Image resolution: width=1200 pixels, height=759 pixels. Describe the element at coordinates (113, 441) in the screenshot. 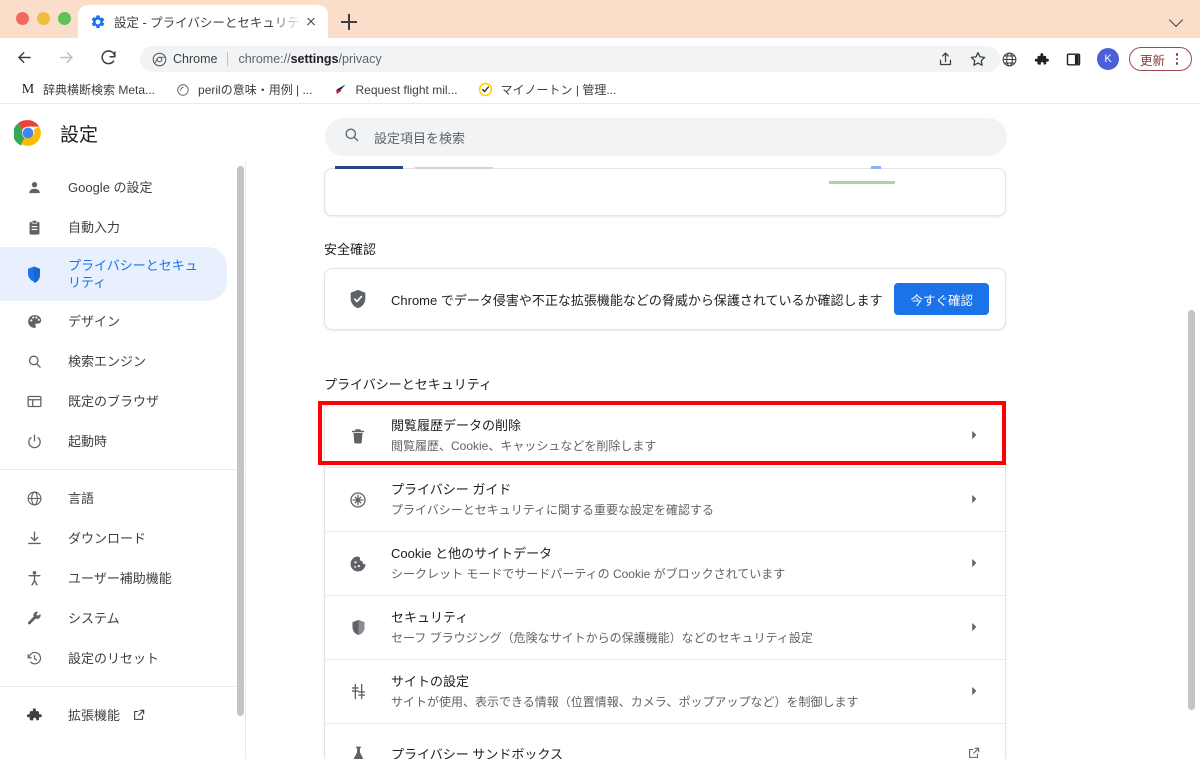

I see `sidebar-item-on-startup: 起動時` at that location.